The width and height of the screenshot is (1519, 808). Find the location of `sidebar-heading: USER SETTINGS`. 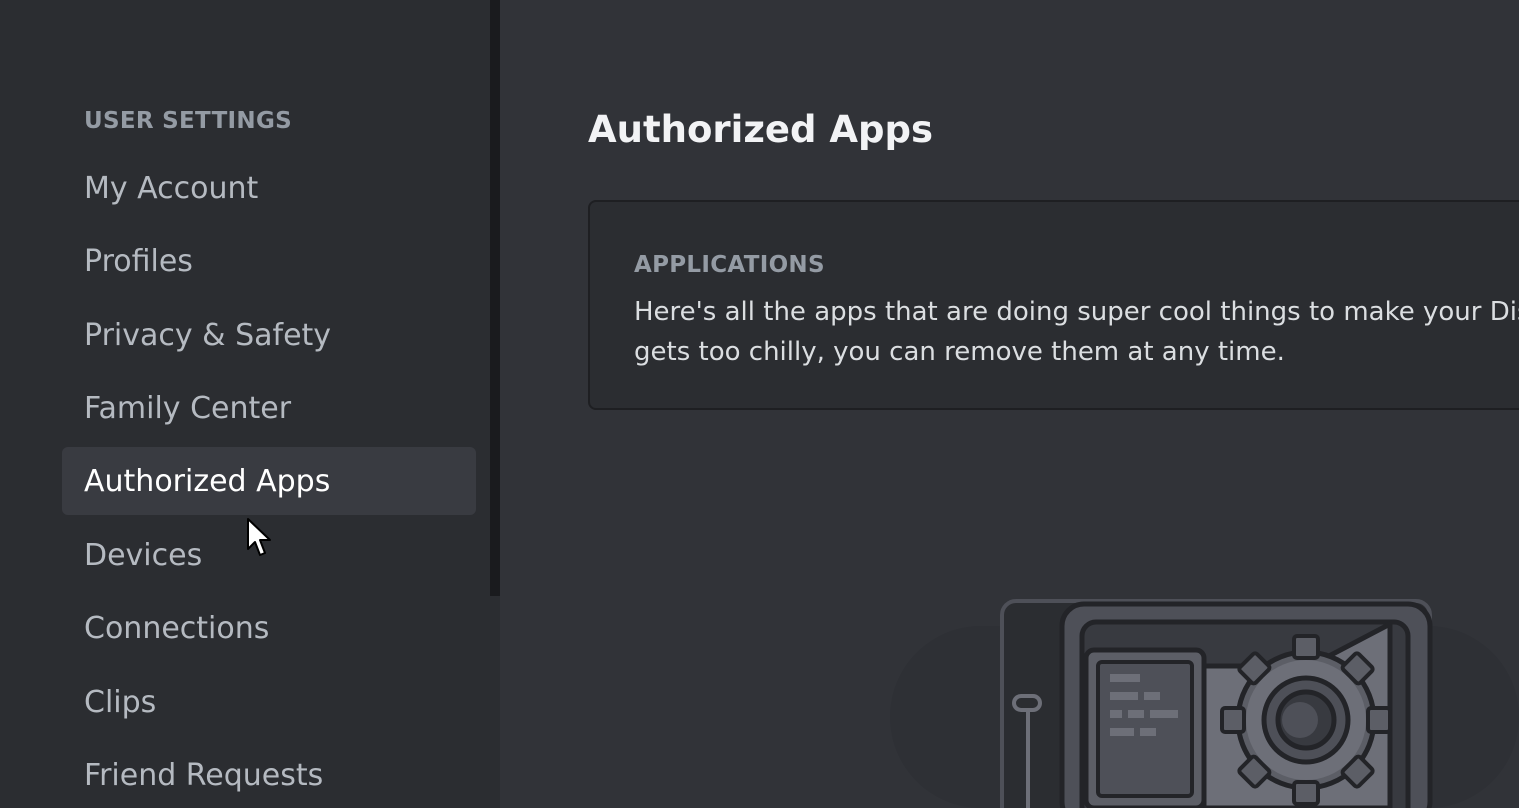

sidebar-heading: USER SETTINGS is located at coordinates (188, 121).